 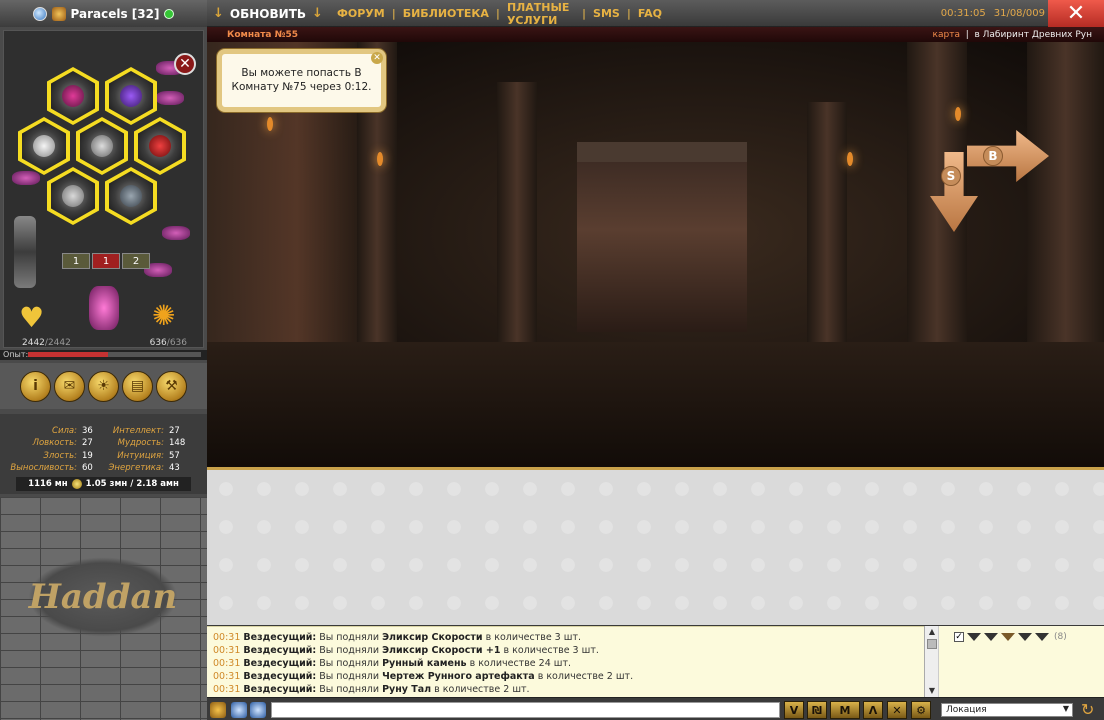 I want to click on spell-hex-grid, so click(x=107, y=156).